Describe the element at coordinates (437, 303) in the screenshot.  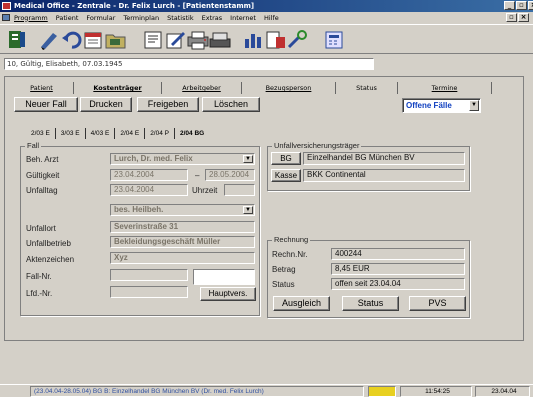
I see `pvs-button: PVS` at that location.